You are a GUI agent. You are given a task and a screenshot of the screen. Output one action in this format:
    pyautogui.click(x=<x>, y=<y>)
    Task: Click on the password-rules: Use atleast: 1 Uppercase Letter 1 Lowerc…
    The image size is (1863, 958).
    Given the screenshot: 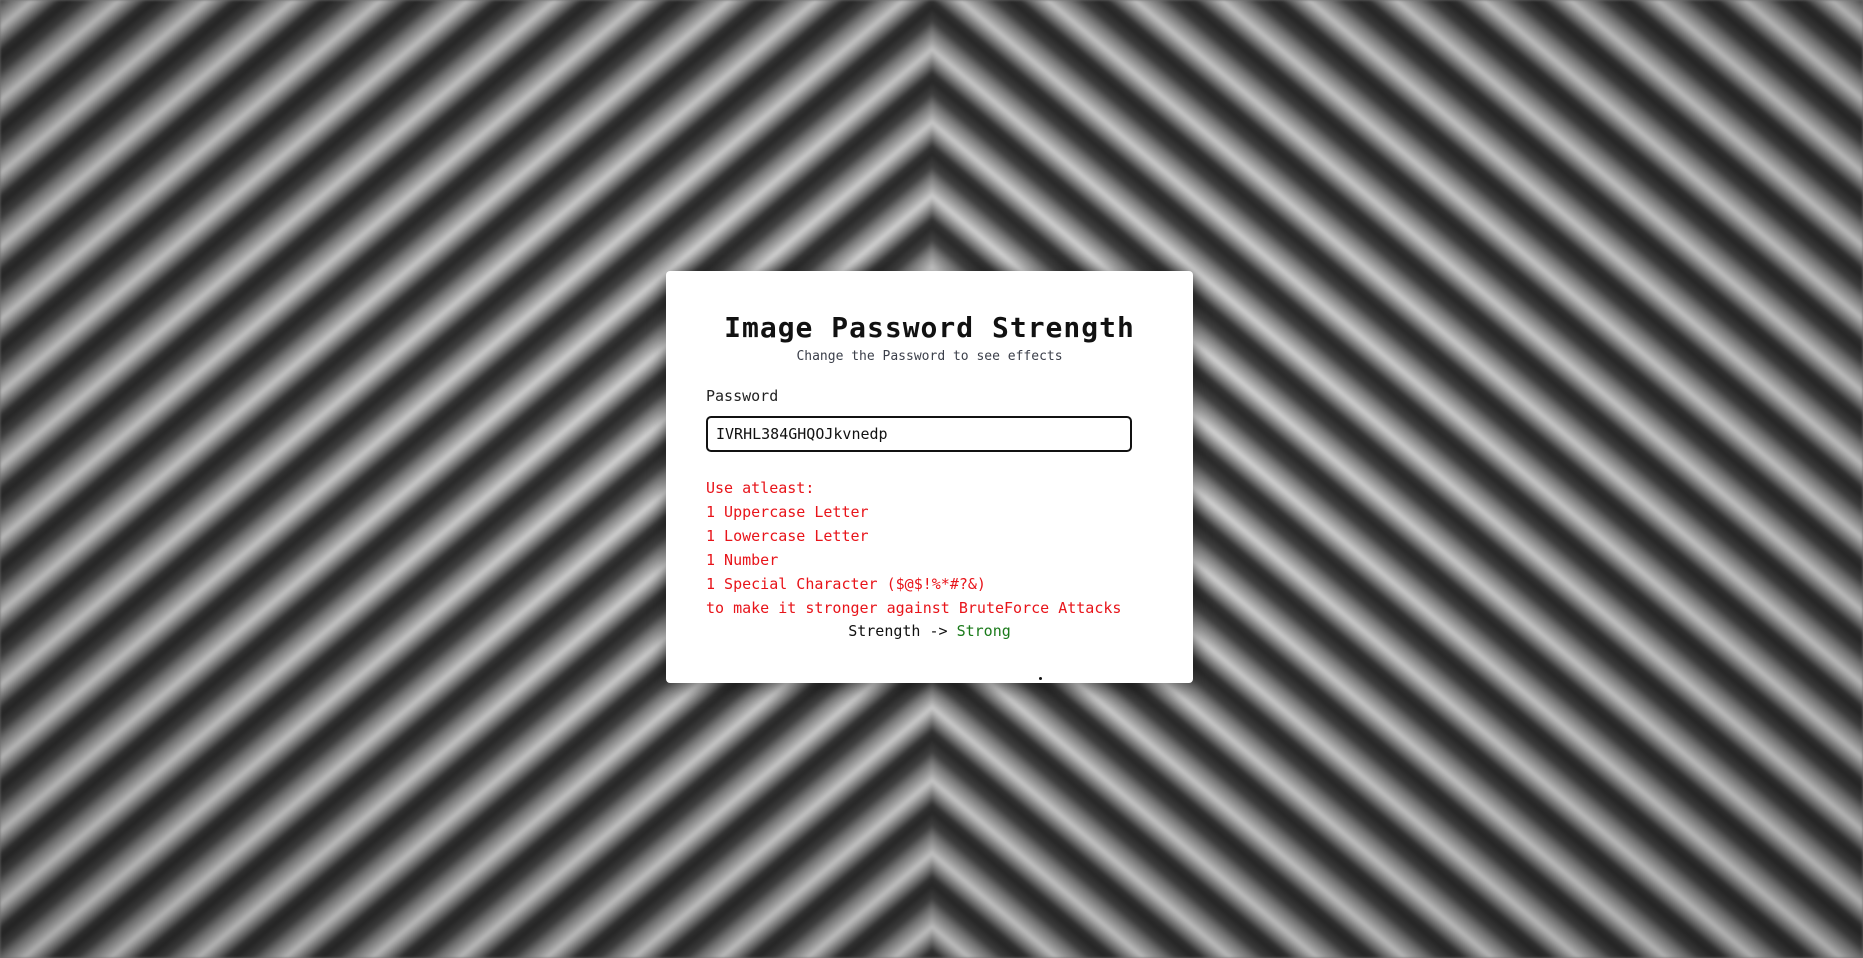 What is the action you would take?
    pyautogui.click(x=913, y=548)
    